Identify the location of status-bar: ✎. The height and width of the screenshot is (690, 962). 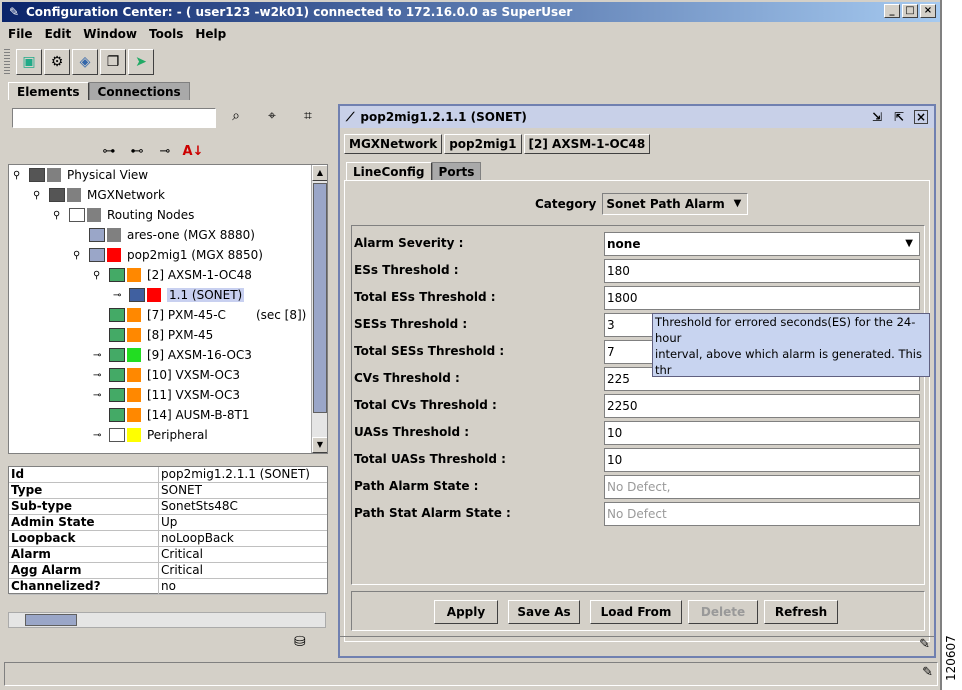
(471, 674).